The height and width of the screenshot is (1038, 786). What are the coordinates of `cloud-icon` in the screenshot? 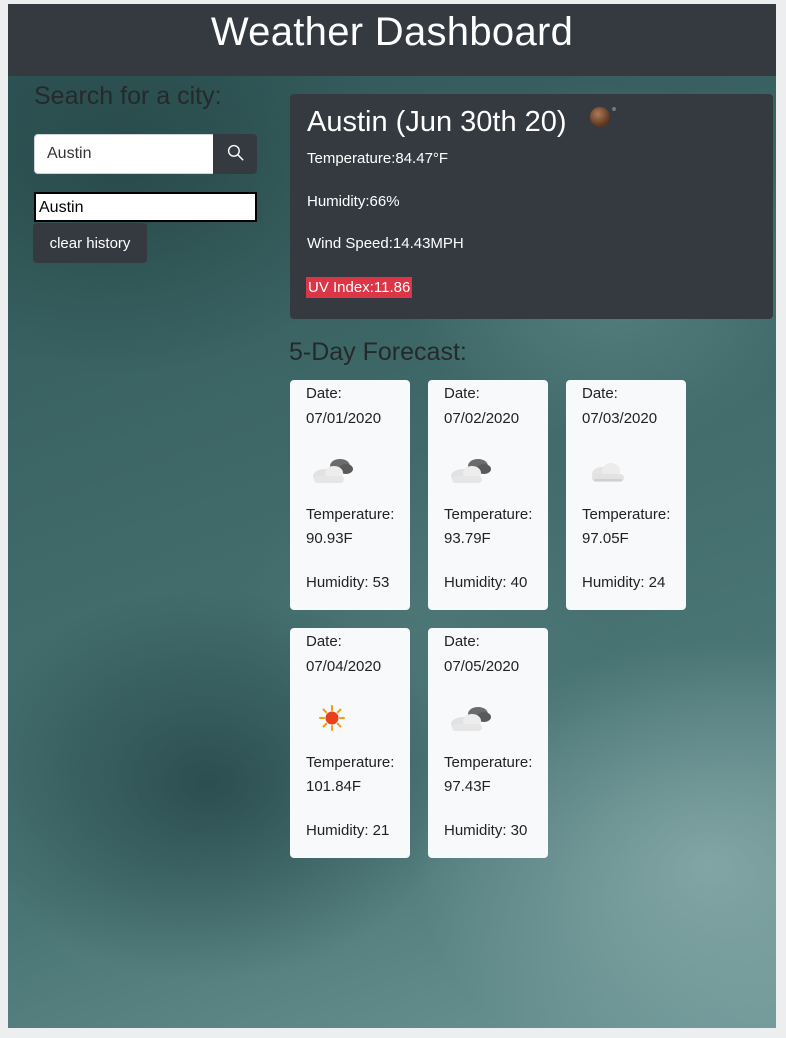 It's located at (608, 472).